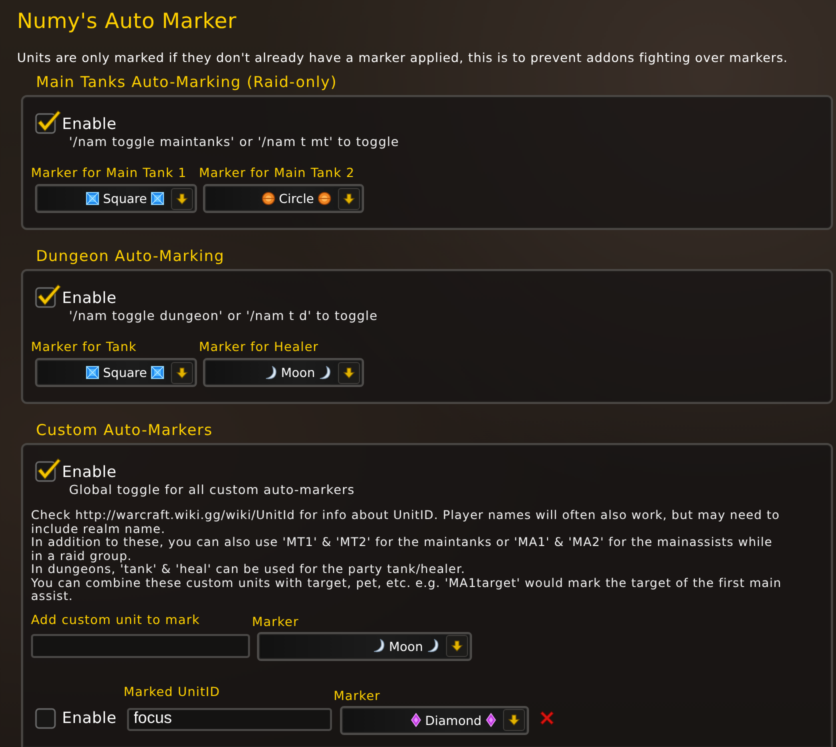 Image resolution: width=836 pixels, height=747 pixels. Describe the element at coordinates (125, 430) in the screenshot. I see `section-title: Custom Auto-Markers` at that location.